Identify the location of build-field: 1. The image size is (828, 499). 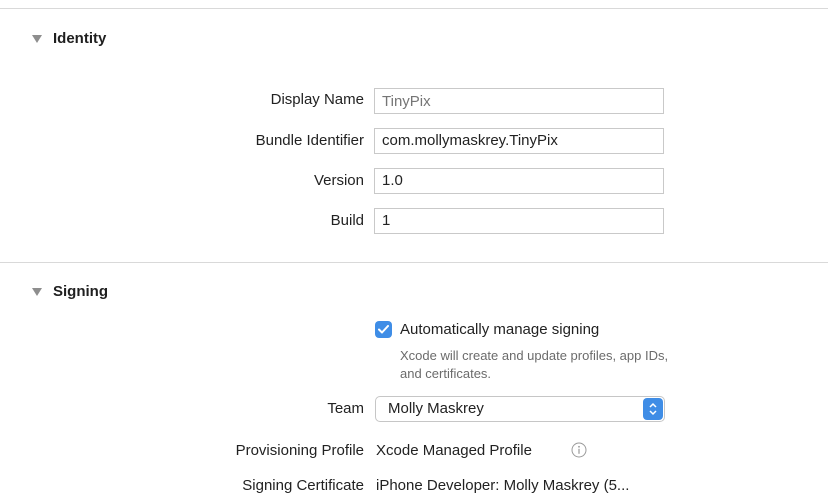
(519, 221).